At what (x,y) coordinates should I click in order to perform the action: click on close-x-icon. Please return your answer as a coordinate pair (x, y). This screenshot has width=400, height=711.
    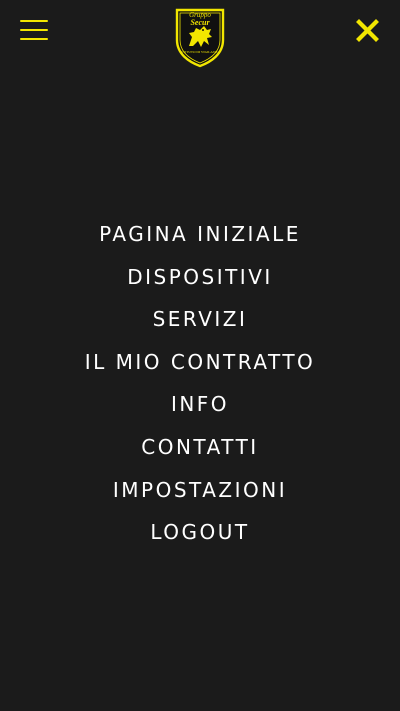
    Looking at the image, I should click on (367, 30).